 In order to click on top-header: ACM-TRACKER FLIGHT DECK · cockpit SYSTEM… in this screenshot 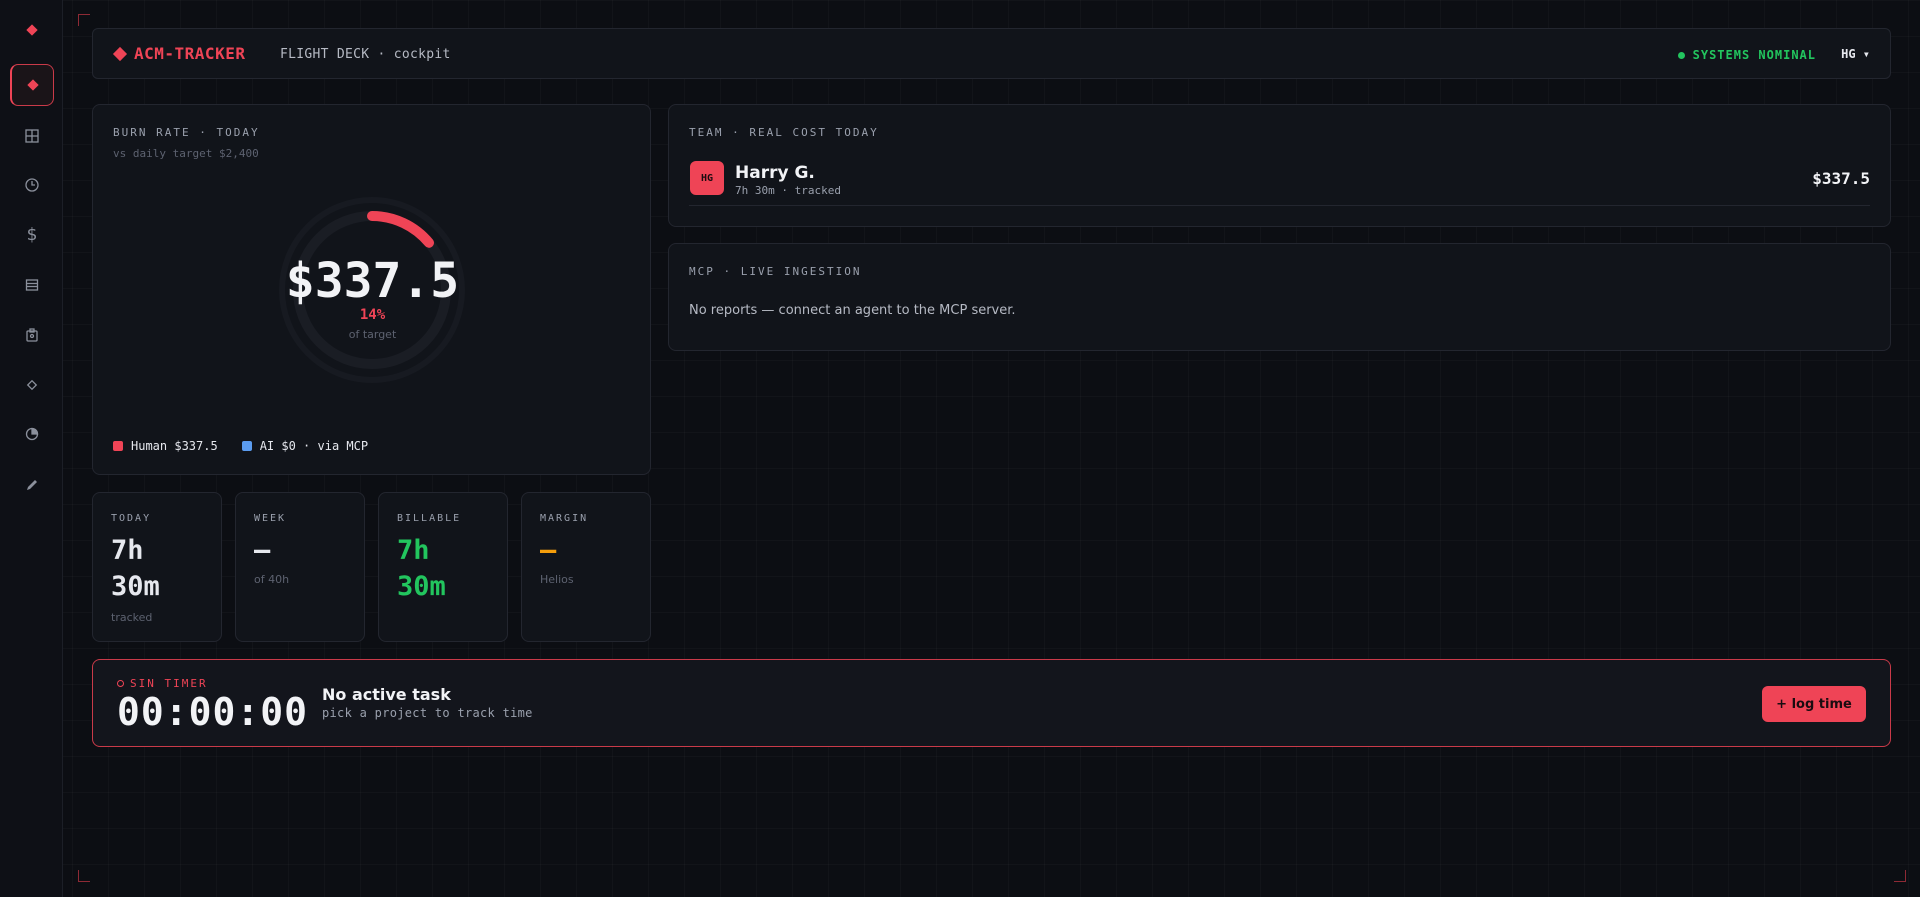, I will do `click(991, 53)`.